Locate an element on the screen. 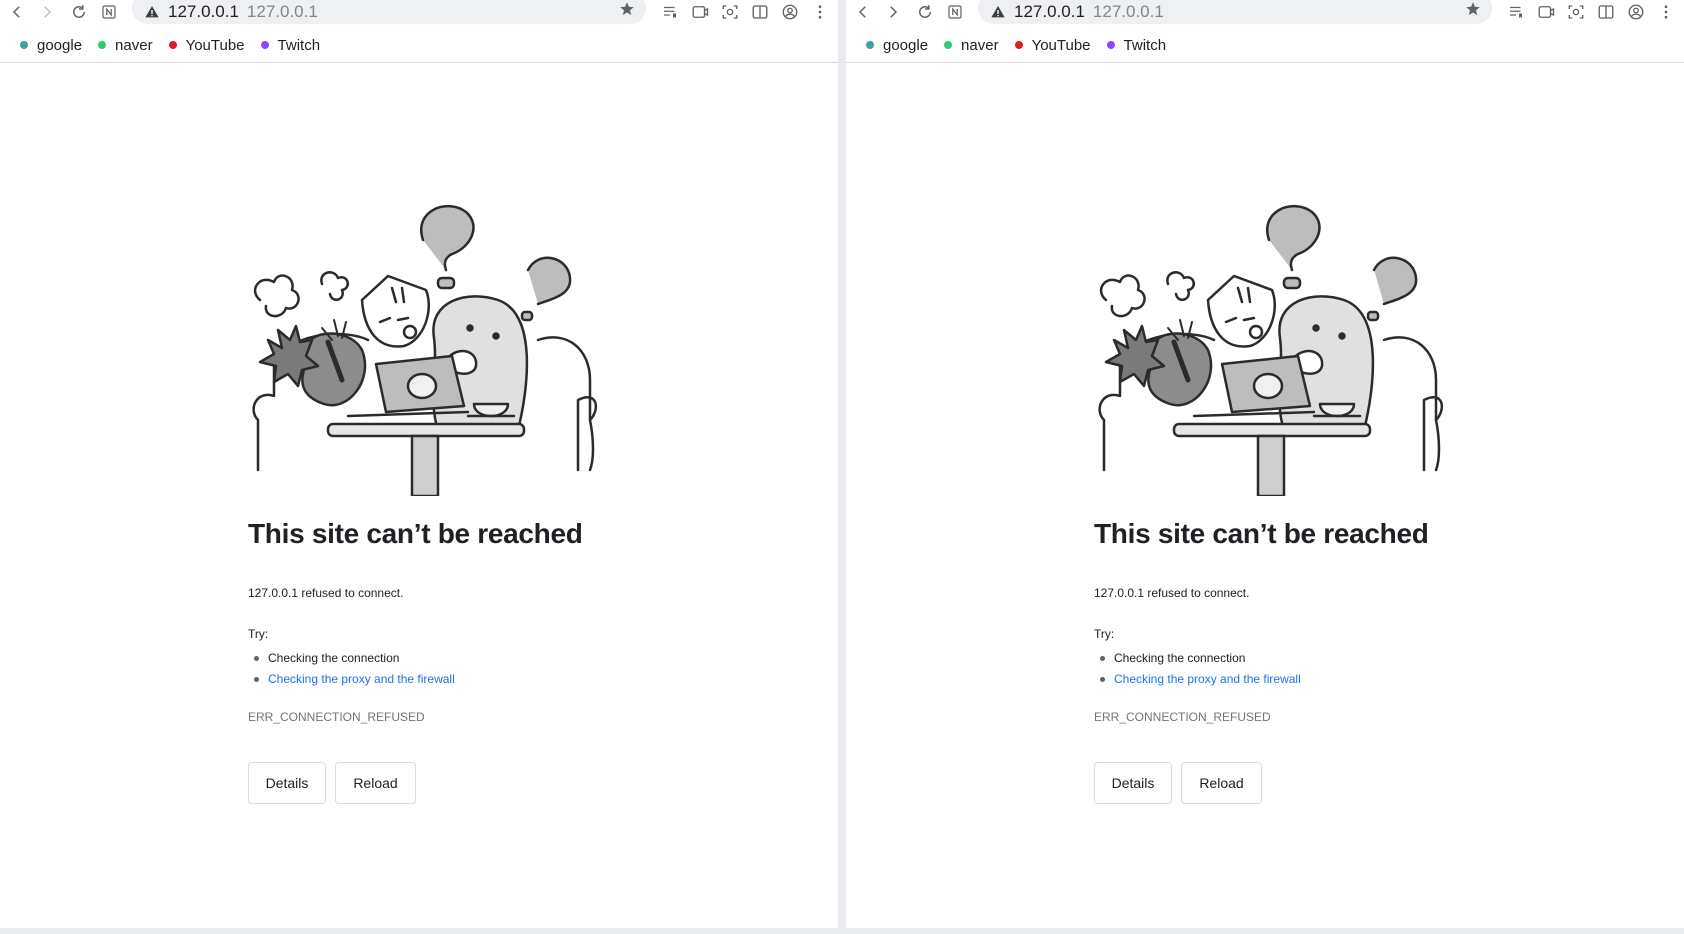 This screenshot has height=934, width=1684. bottom-border is located at coordinates (842, 931).